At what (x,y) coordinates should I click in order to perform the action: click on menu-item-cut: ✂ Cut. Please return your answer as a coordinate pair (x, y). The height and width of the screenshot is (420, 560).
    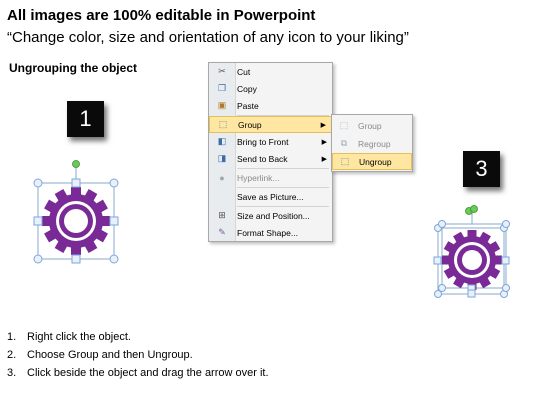
    Looking at the image, I should click on (270, 71).